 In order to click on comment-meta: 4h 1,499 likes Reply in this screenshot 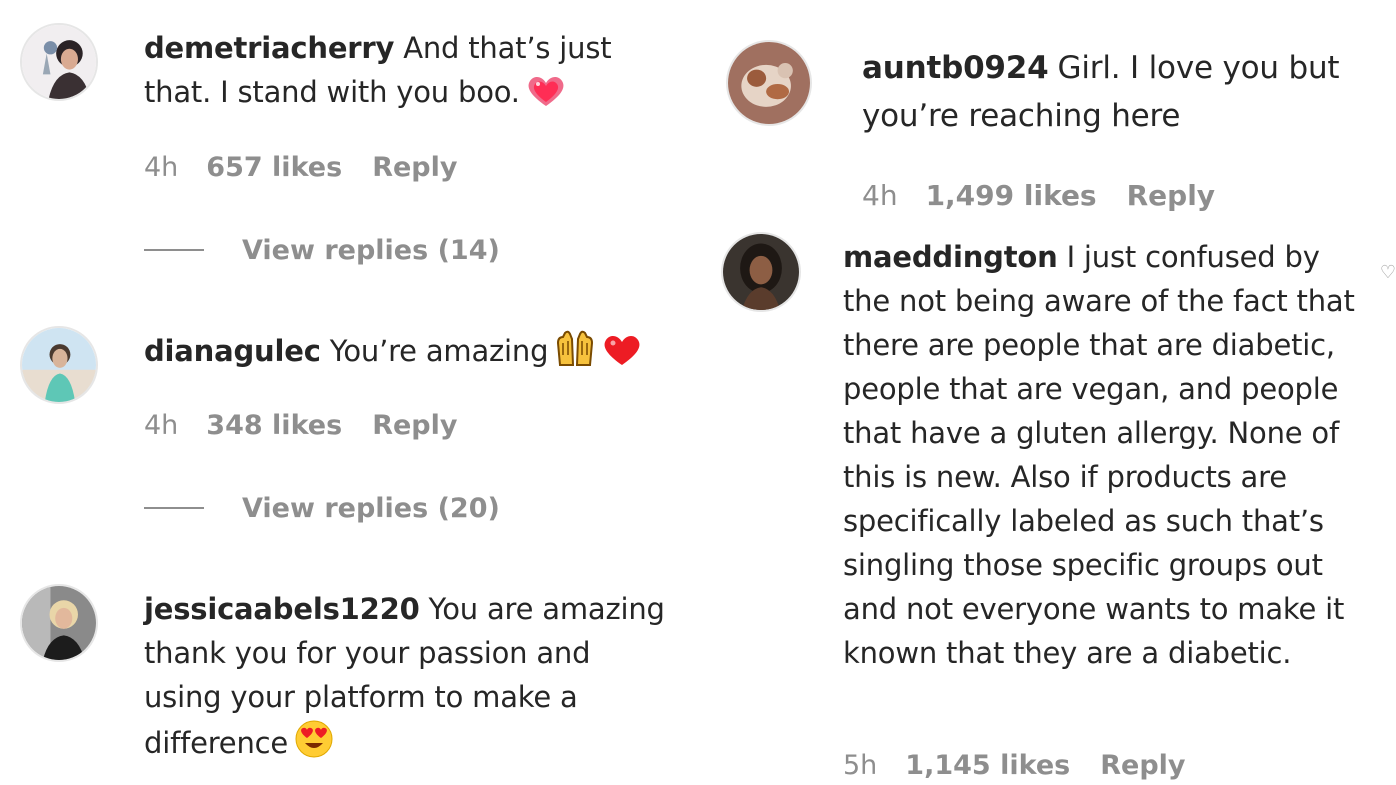, I will do `click(1038, 196)`.